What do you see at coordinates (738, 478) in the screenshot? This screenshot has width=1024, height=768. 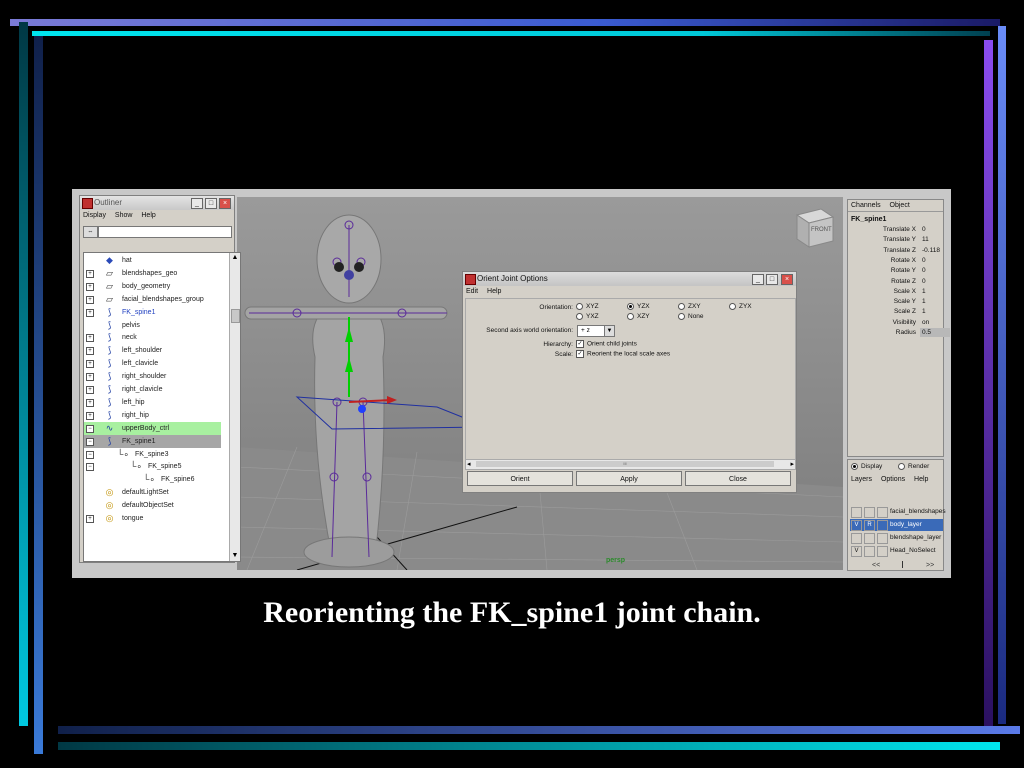 I see `close-button: Close` at bounding box center [738, 478].